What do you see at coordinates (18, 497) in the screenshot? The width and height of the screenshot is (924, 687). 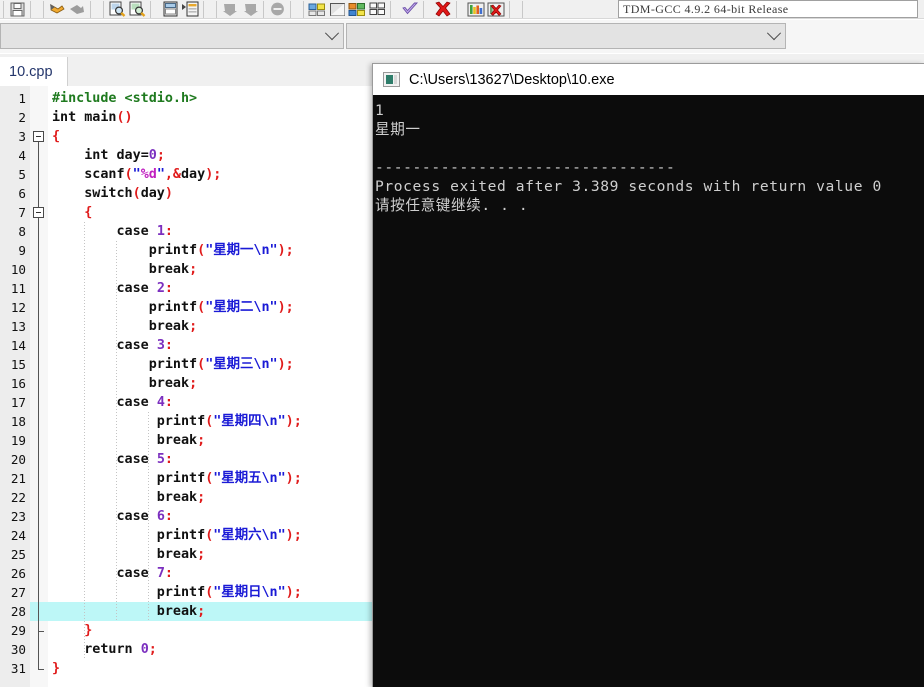 I see `line-number: 22` at bounding box center [18, 497].